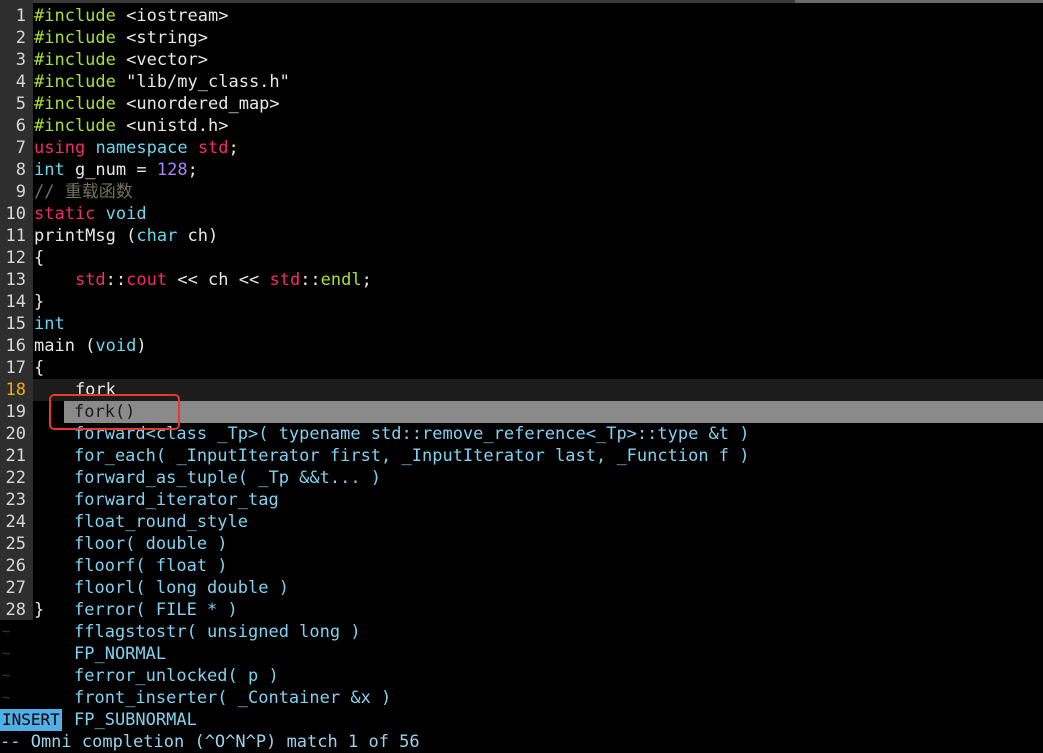 The width and height of the screenshot is (1043, 753). I want to click on line-number: 27, so click(15, 588).